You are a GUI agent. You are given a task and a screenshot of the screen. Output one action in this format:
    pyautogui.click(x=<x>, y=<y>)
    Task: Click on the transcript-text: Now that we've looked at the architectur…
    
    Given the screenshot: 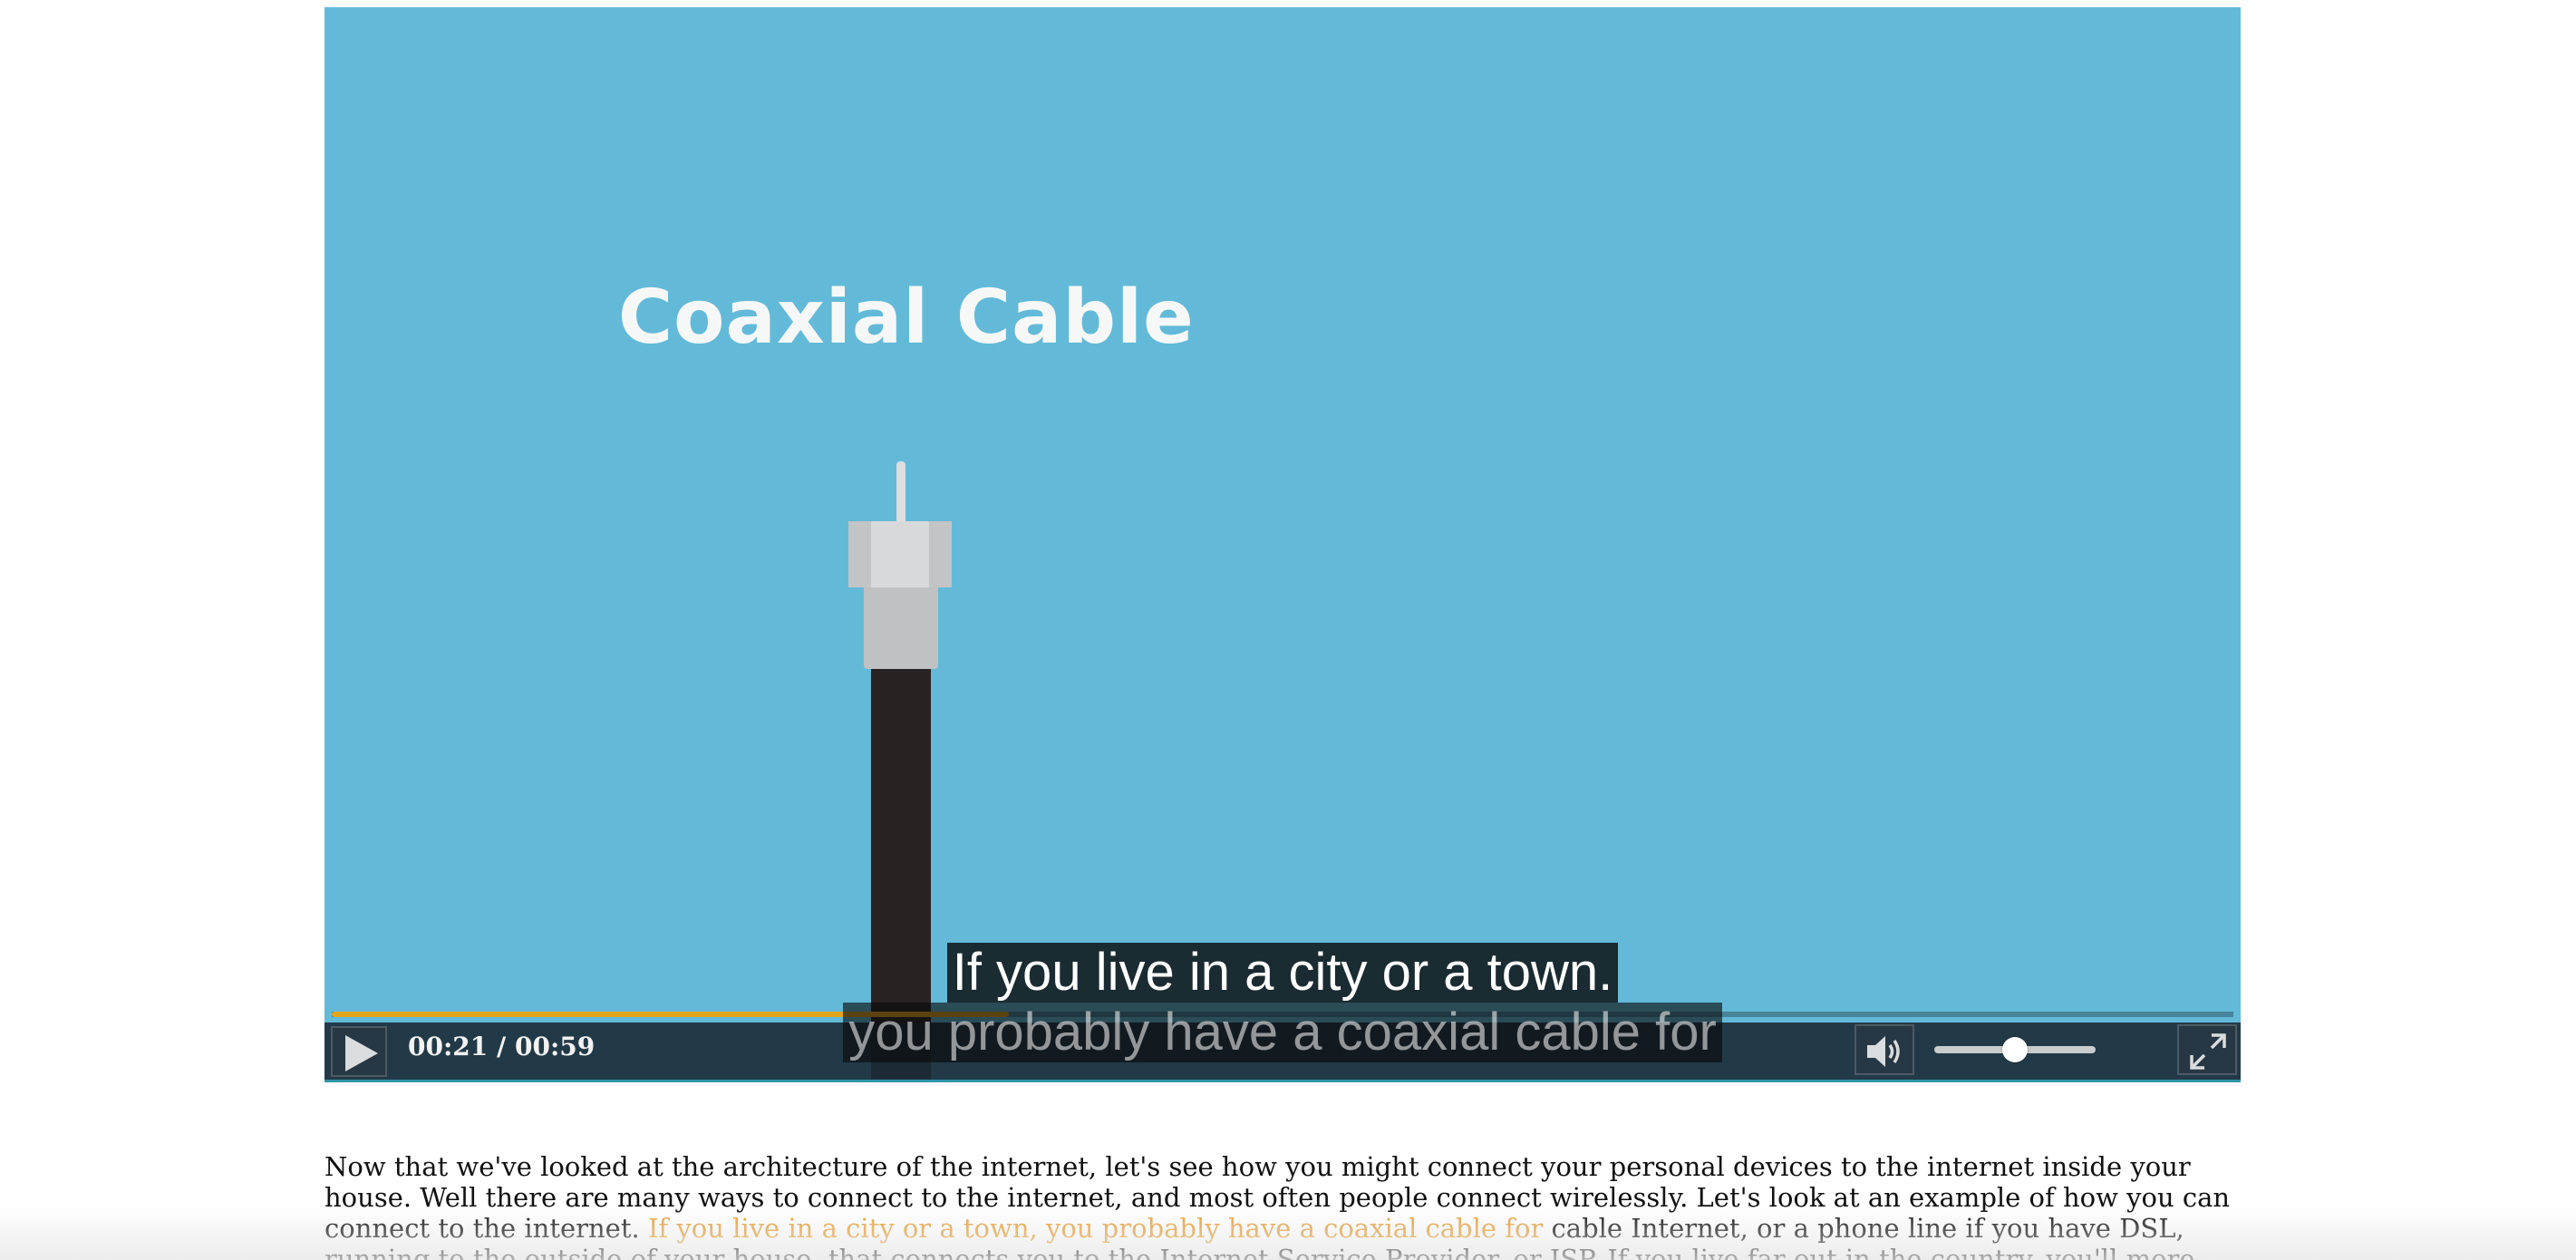 What is the action you would take?
    pyautogui.click(x=1285, y=1206)
    